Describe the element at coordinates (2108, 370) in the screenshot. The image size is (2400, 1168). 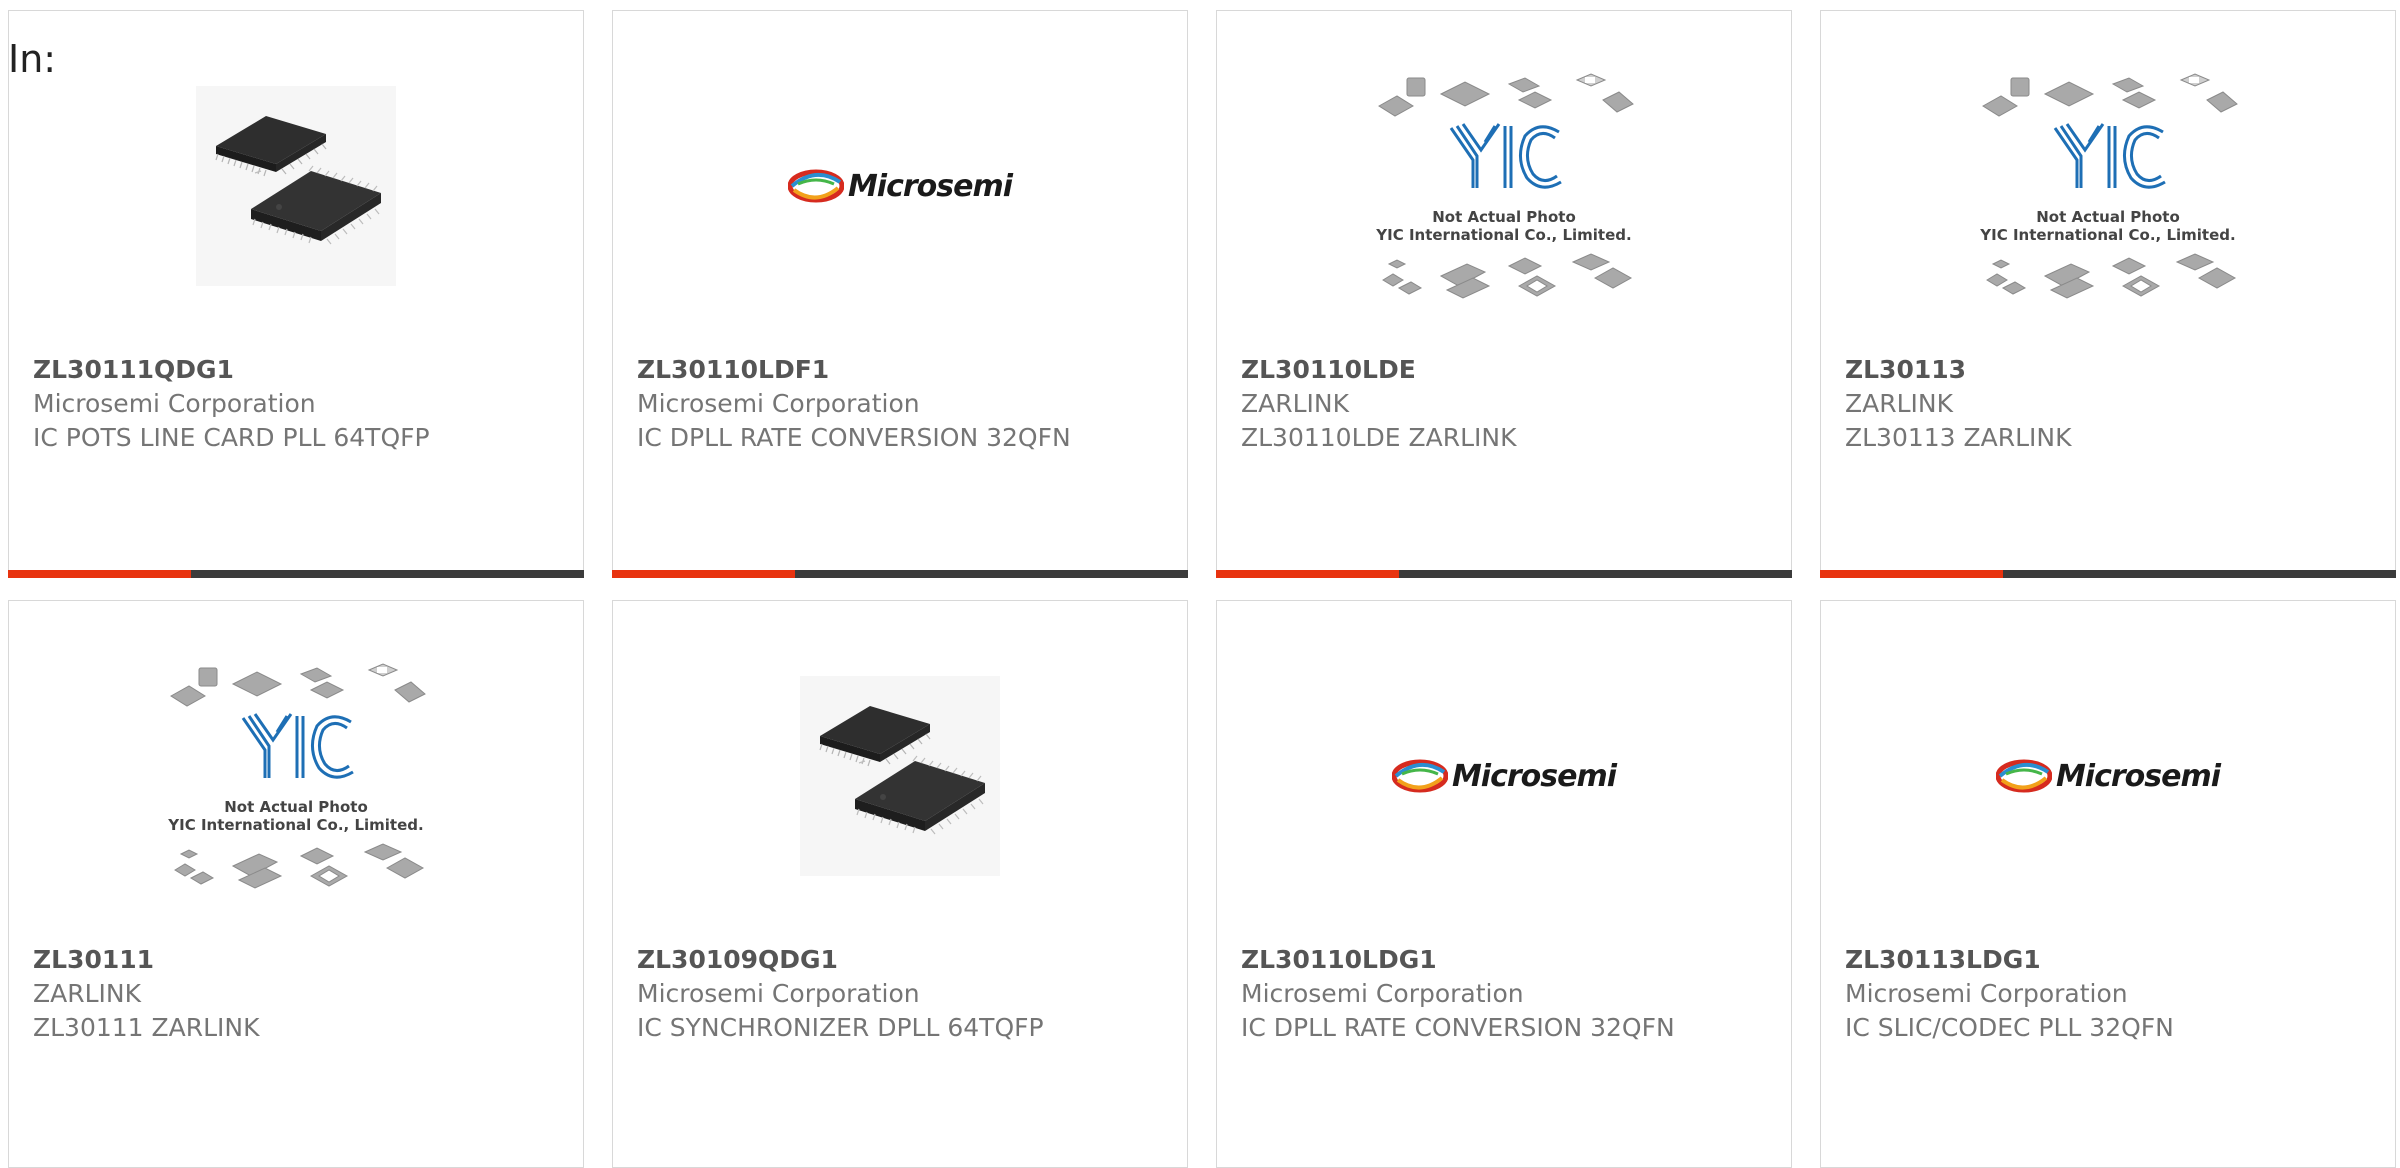
I see `part-number-link: ZL30113` at that location.